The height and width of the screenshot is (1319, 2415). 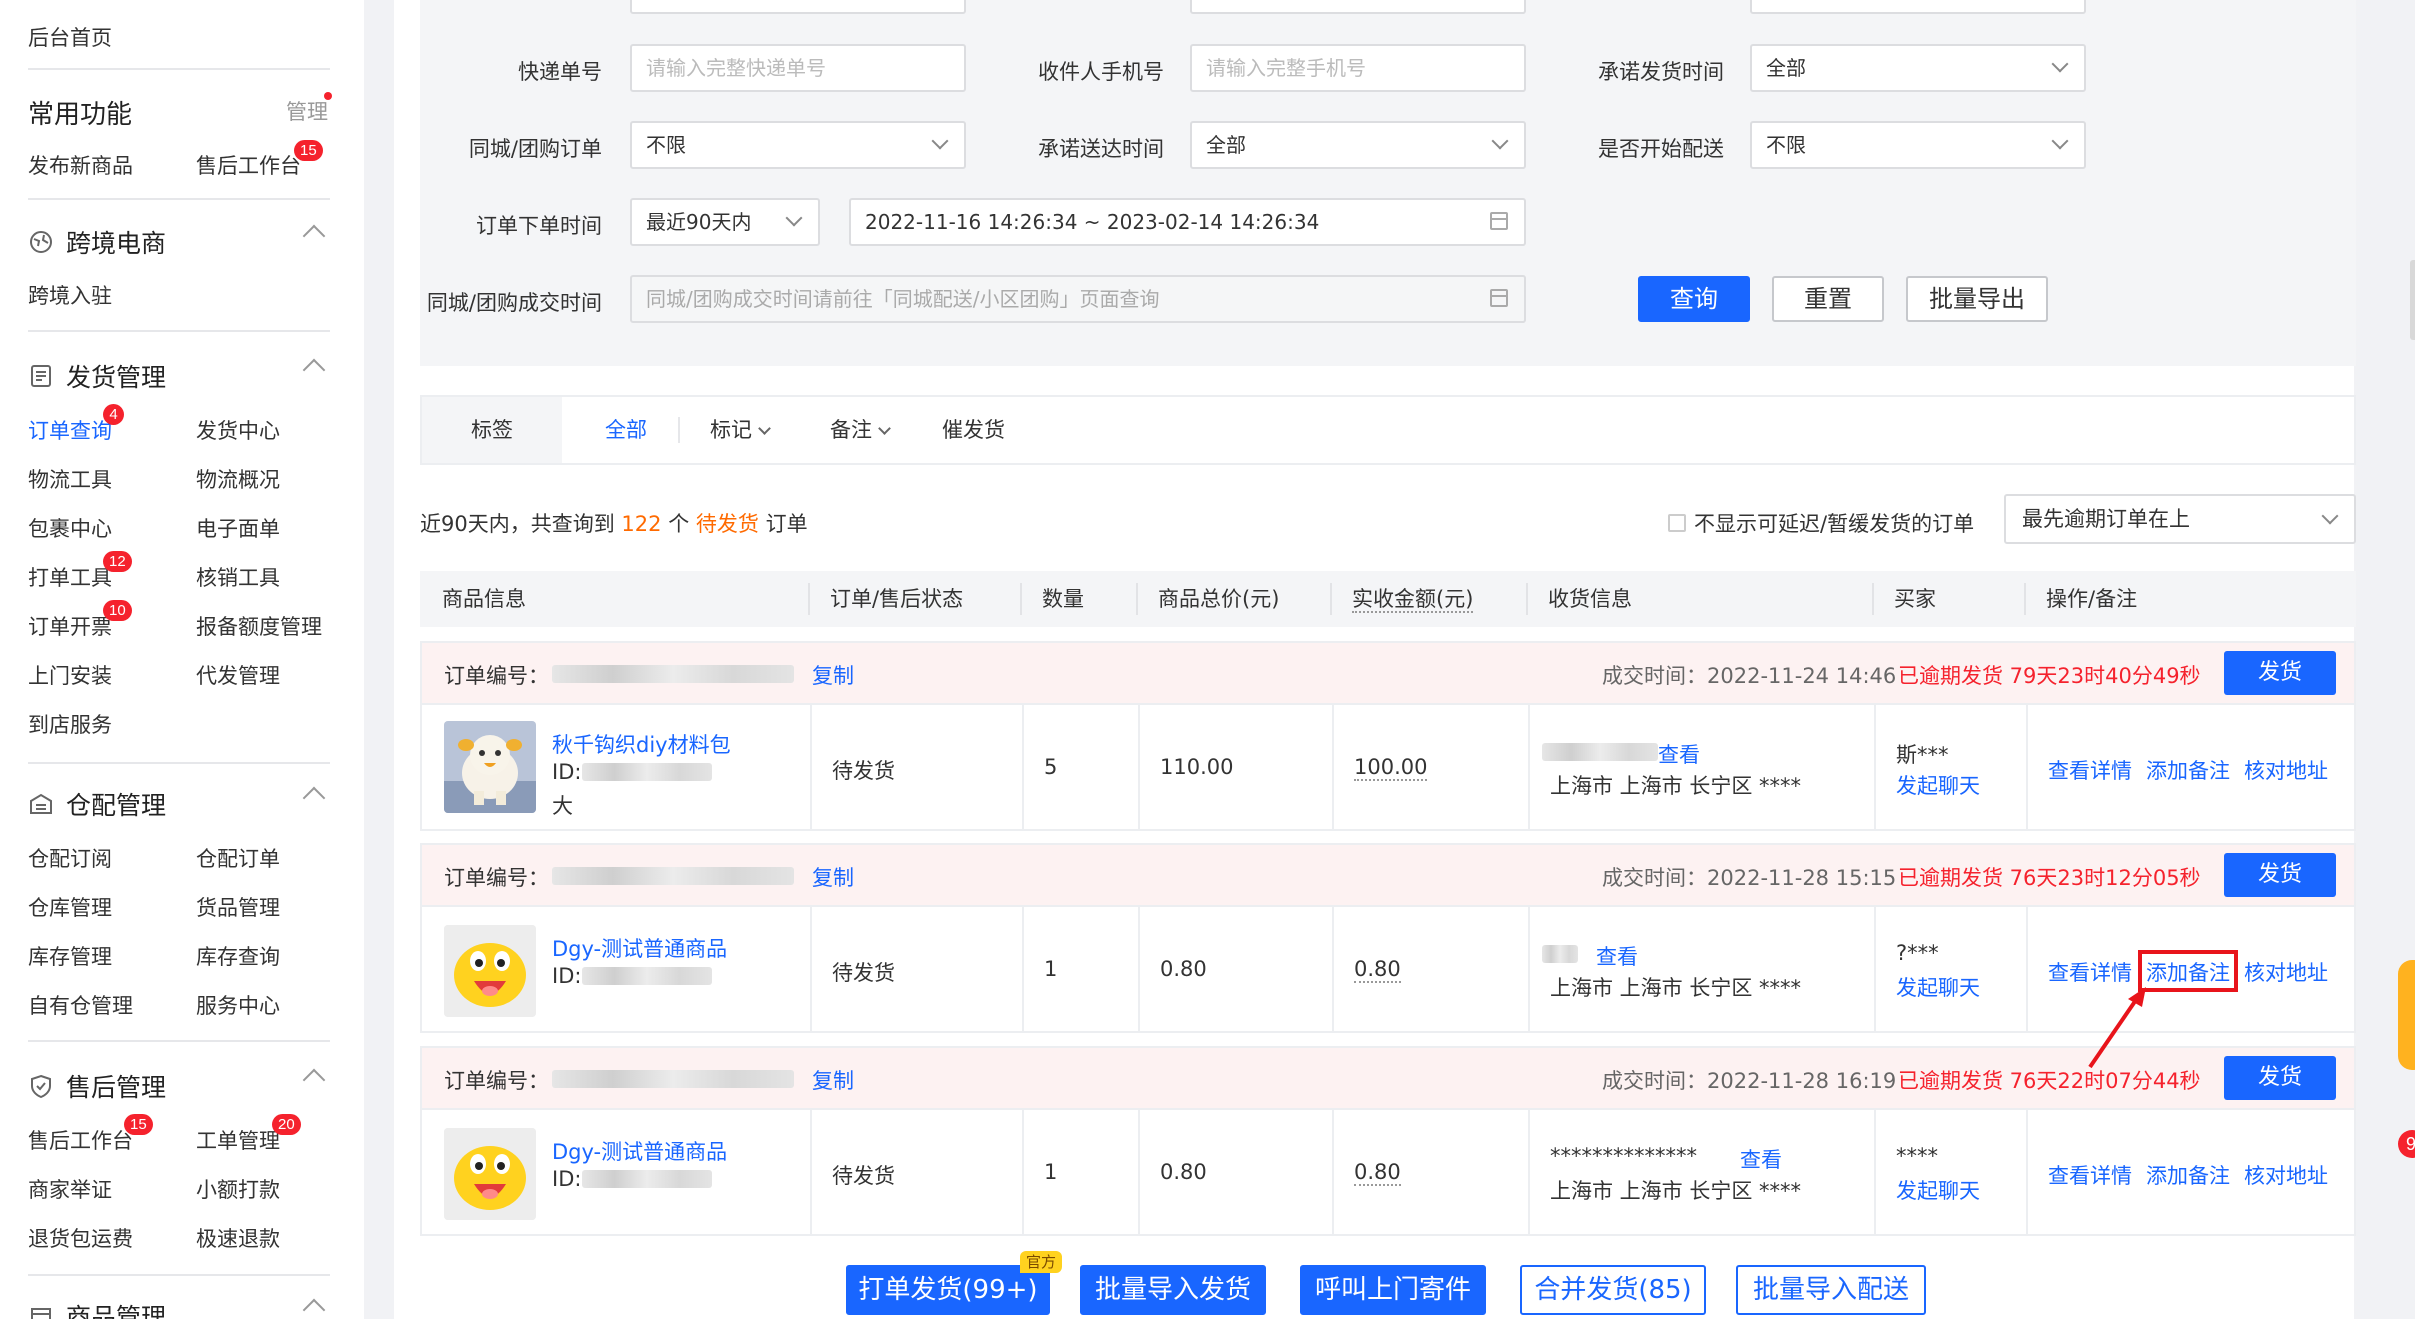 What do you see at coordinates (70, 528) in the screenshot?
I see `sidebar-item-package-center: 包裹中心` at bounding box center [70, 528].